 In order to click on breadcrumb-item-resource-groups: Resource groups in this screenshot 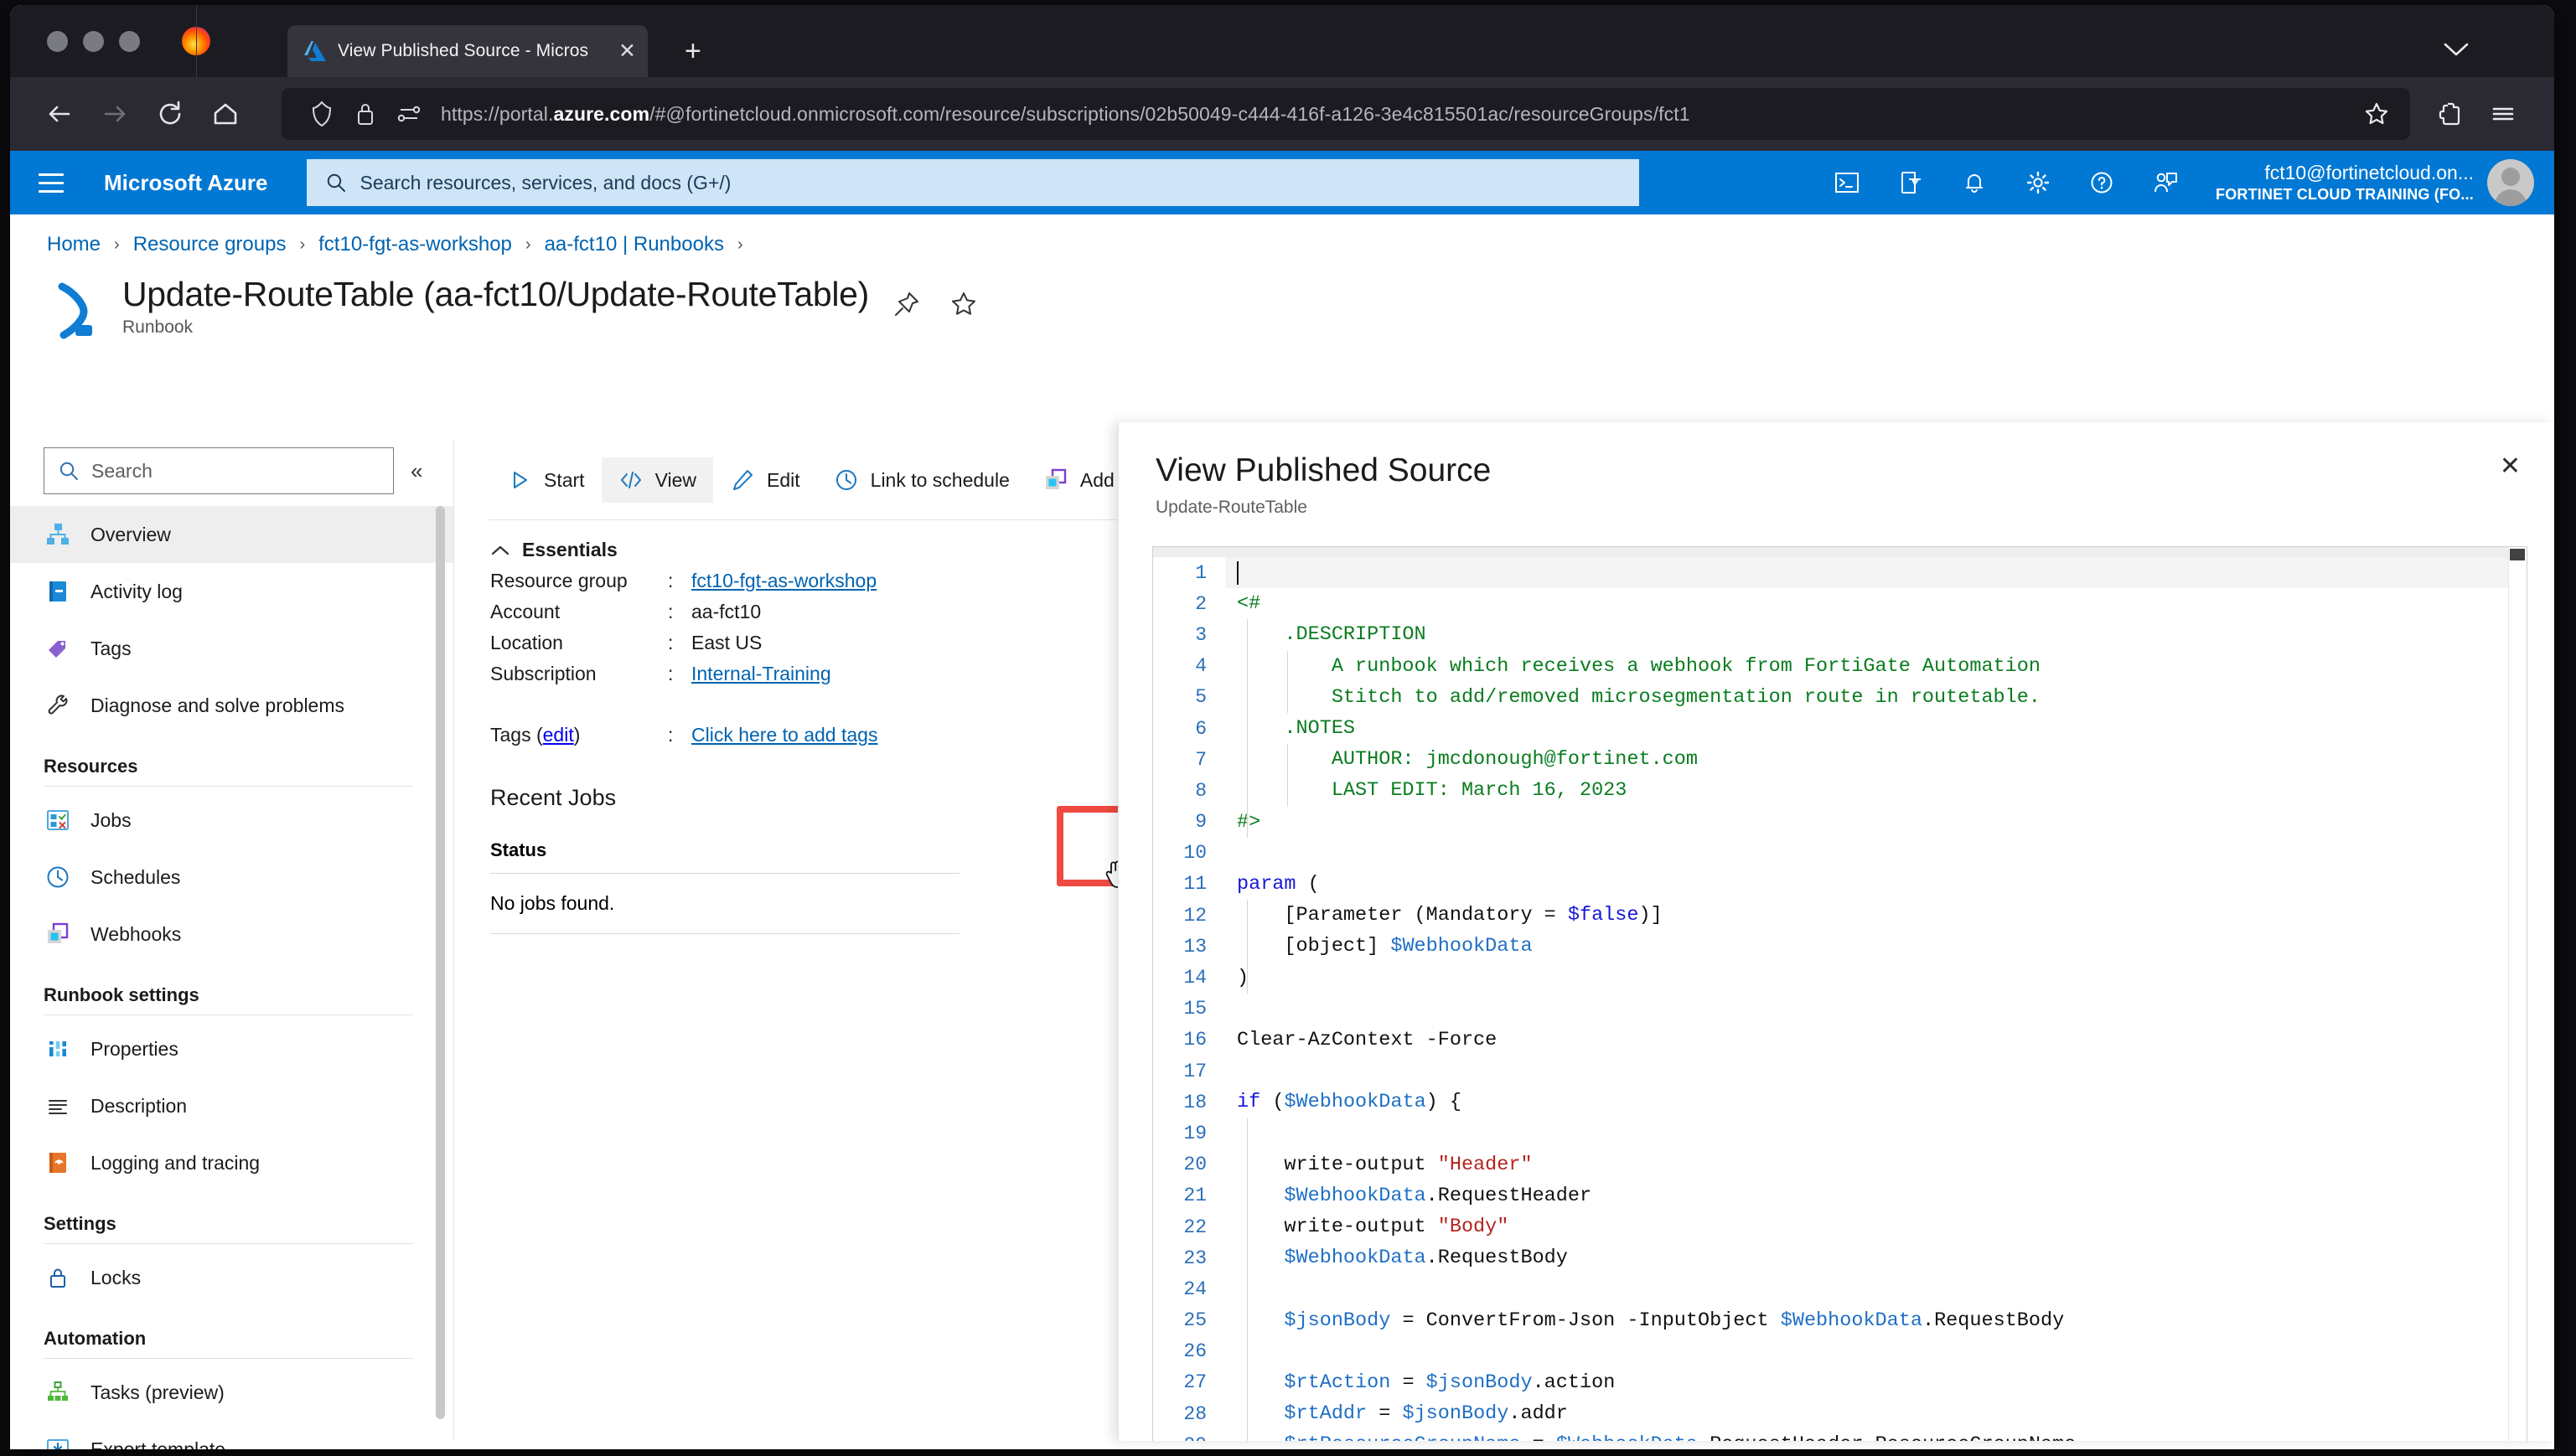, I will do `click(210, 244)`.